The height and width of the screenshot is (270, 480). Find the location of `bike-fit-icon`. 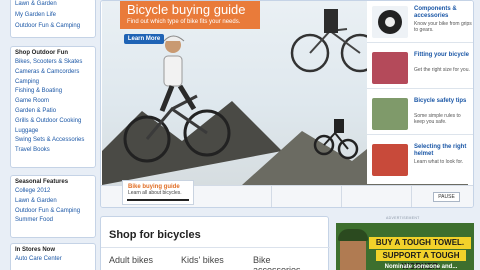

bike-fit-icon is located at coordinates (390, 68).